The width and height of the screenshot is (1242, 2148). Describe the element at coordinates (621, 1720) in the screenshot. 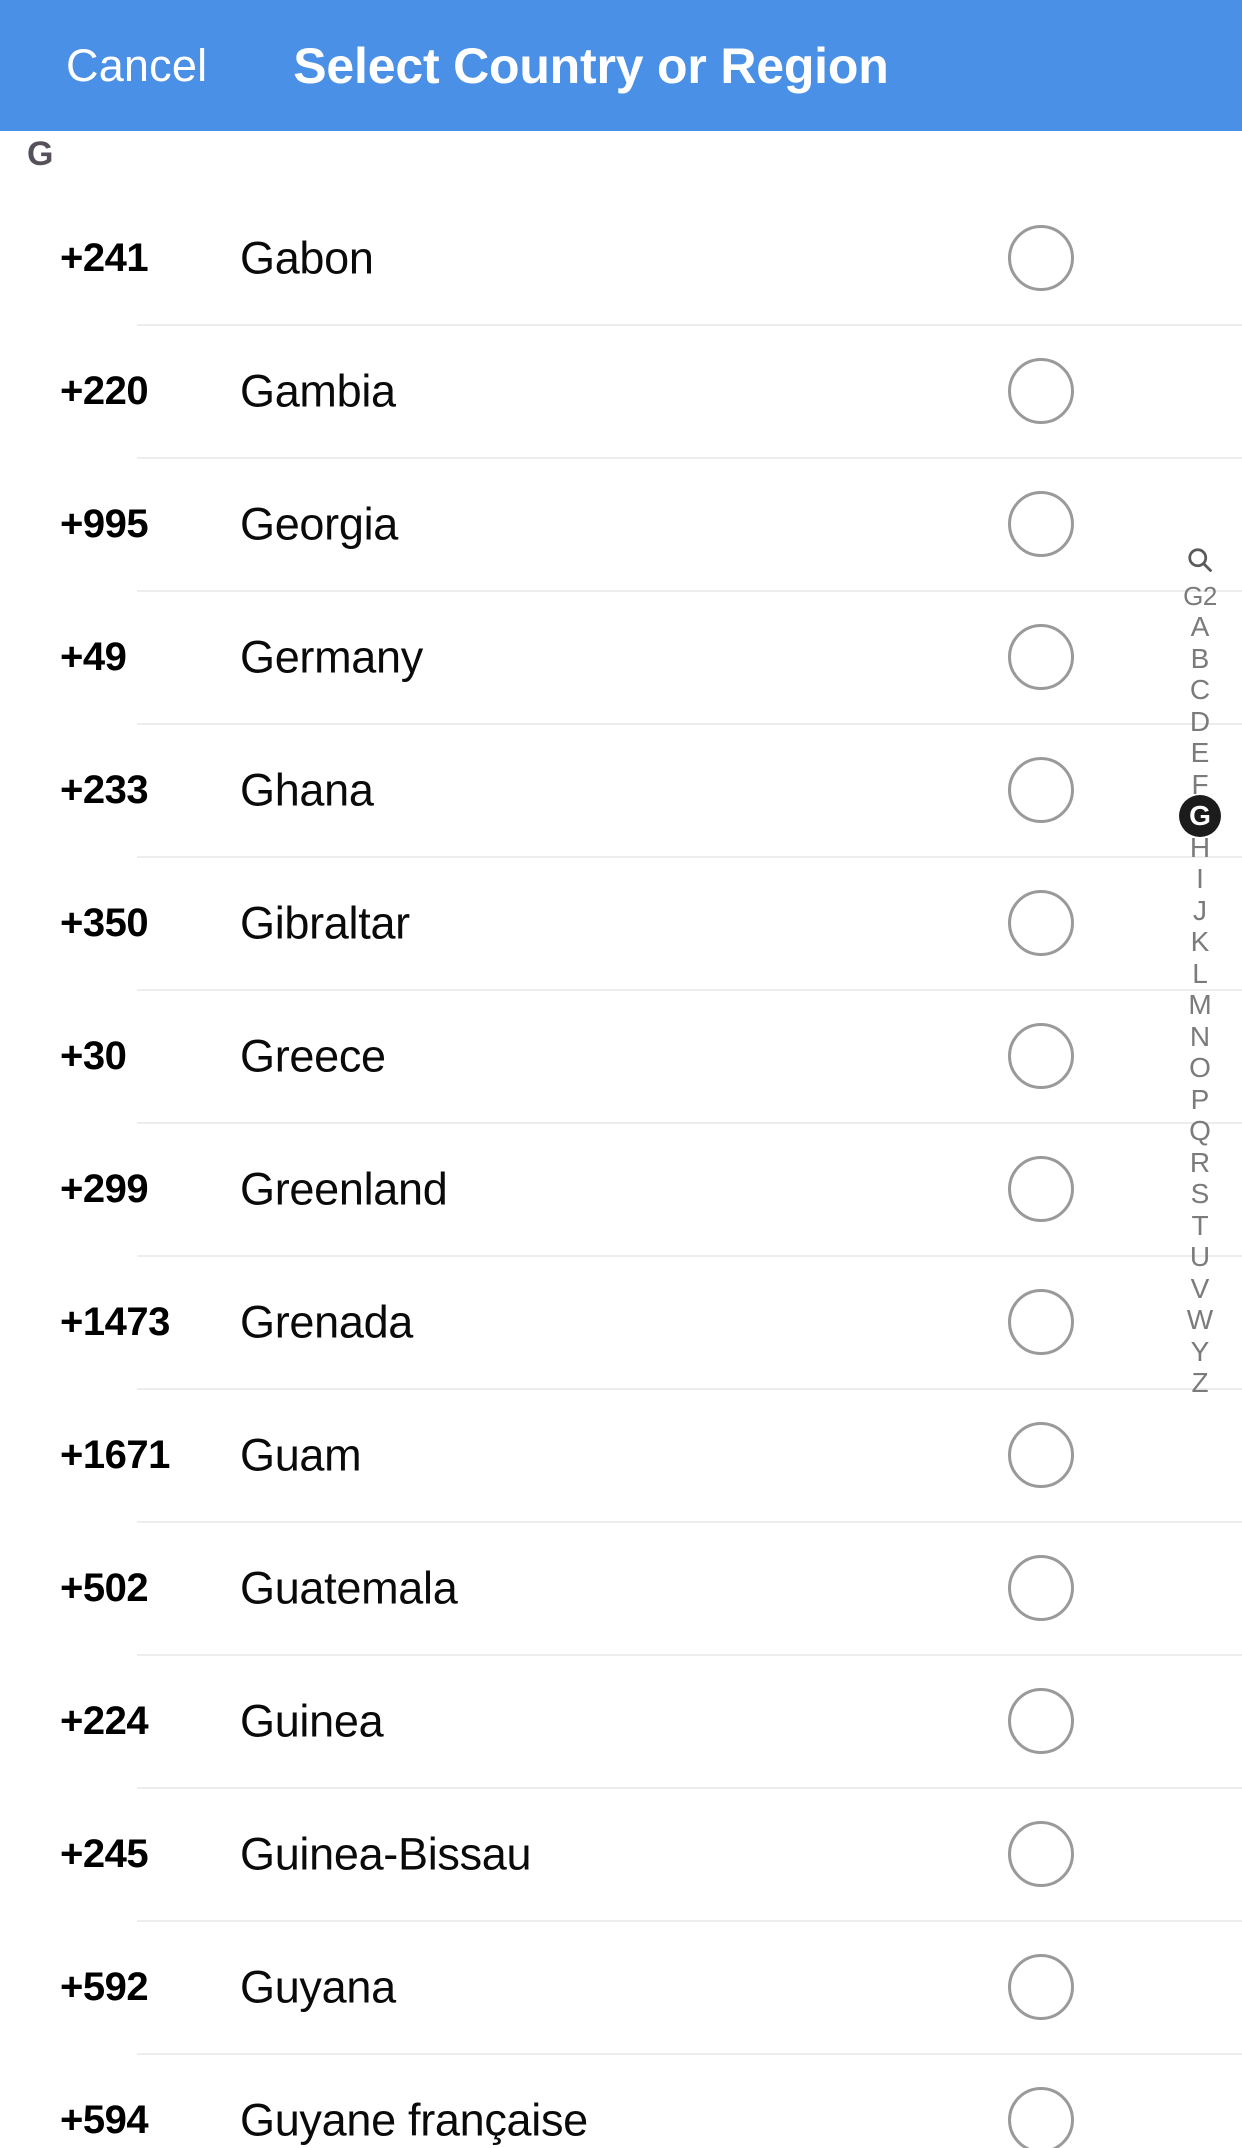

I see `table-row: +224 Guinea` at that location.